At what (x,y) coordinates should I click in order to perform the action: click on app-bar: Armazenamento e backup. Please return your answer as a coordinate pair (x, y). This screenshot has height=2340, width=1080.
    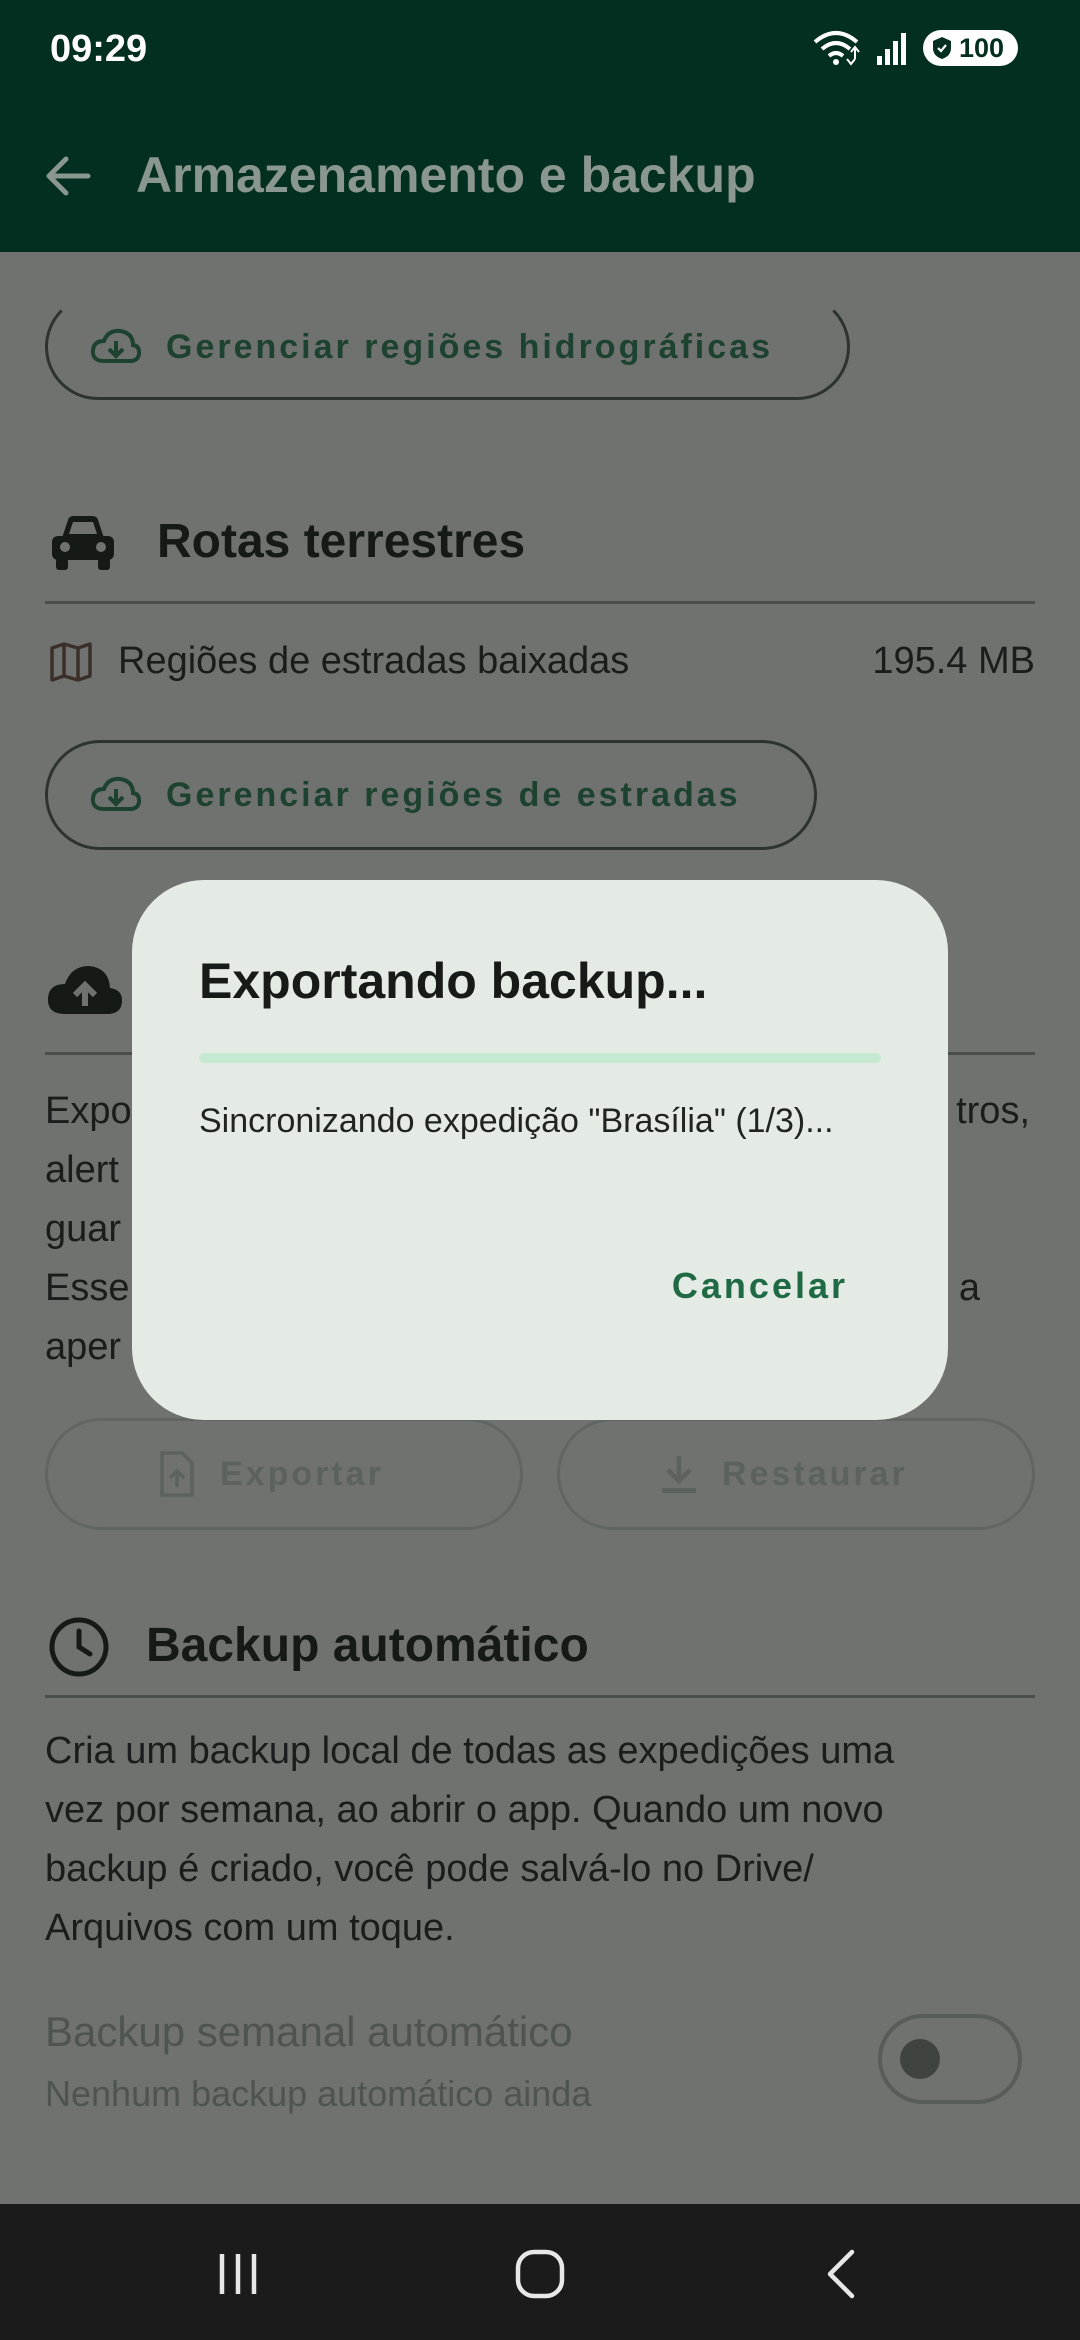
    Looking at the image, I should click on (540, 176).